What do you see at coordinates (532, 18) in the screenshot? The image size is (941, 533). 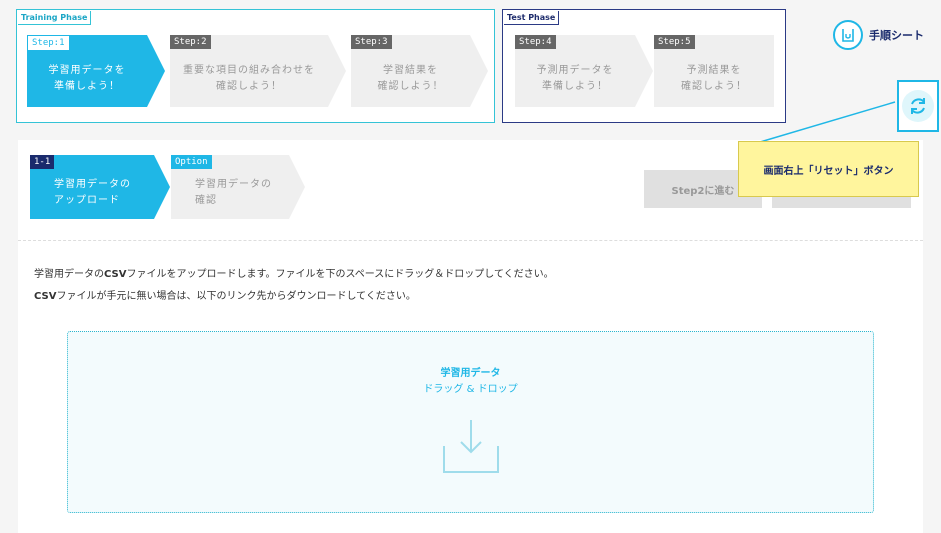 I see `test-phase-label: Test Phase` at bounding box center [532, 18].